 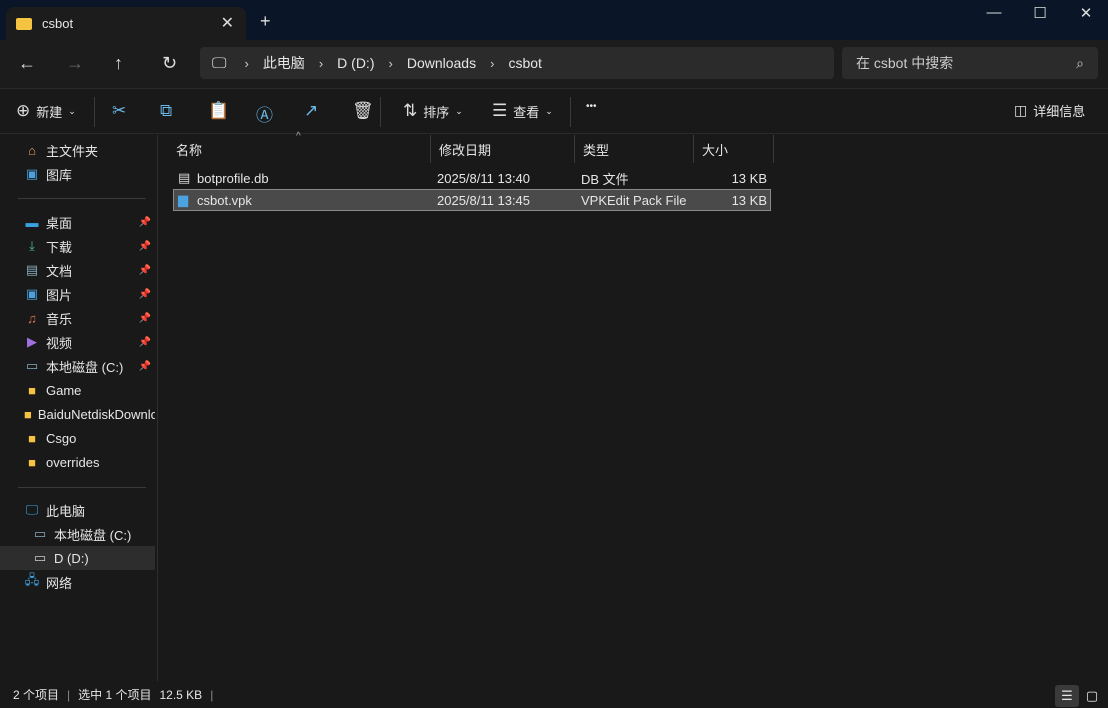 I want to click on file-type: VPKEdit Pack File, so click(x=634, y=200).